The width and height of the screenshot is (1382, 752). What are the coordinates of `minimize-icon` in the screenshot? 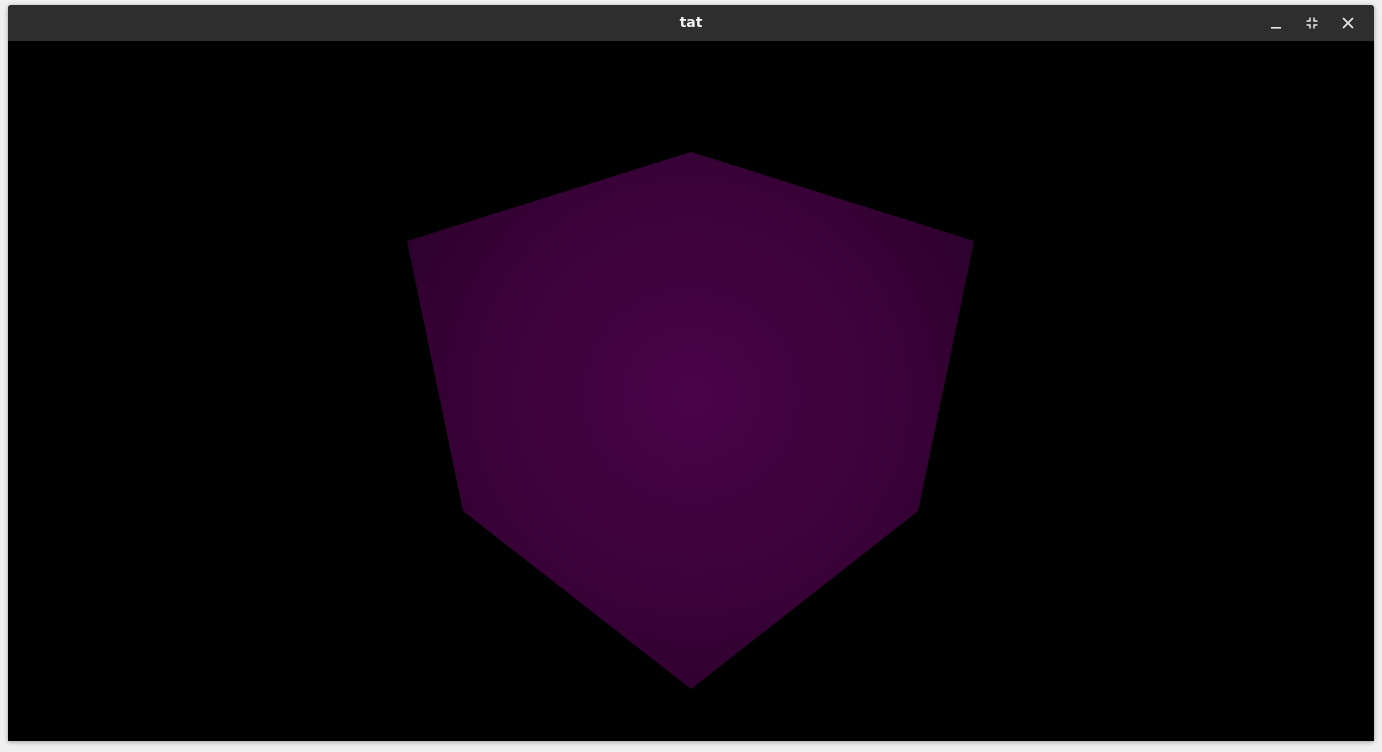 It's located at (1276, 28).